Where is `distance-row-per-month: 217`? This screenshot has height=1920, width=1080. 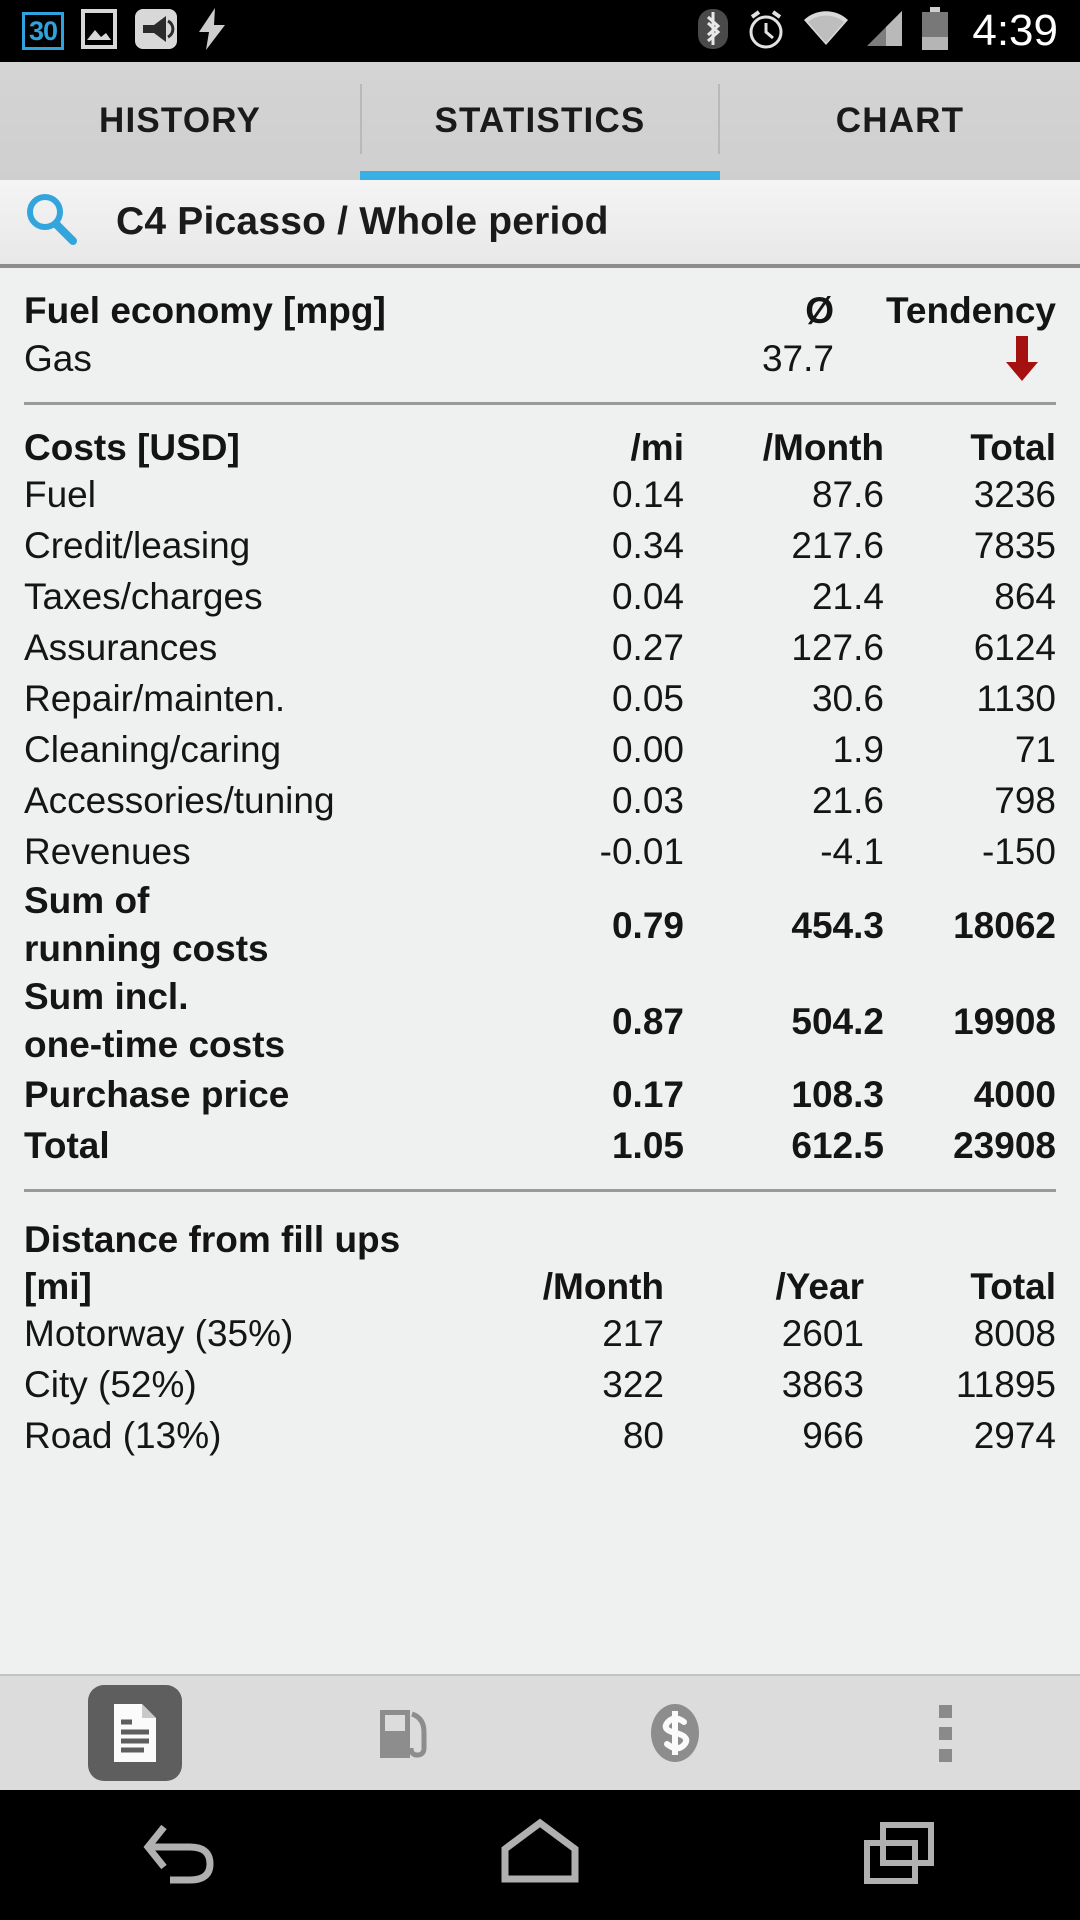
distance-row-per-month: 217 is located at coordinates (633, 1333).